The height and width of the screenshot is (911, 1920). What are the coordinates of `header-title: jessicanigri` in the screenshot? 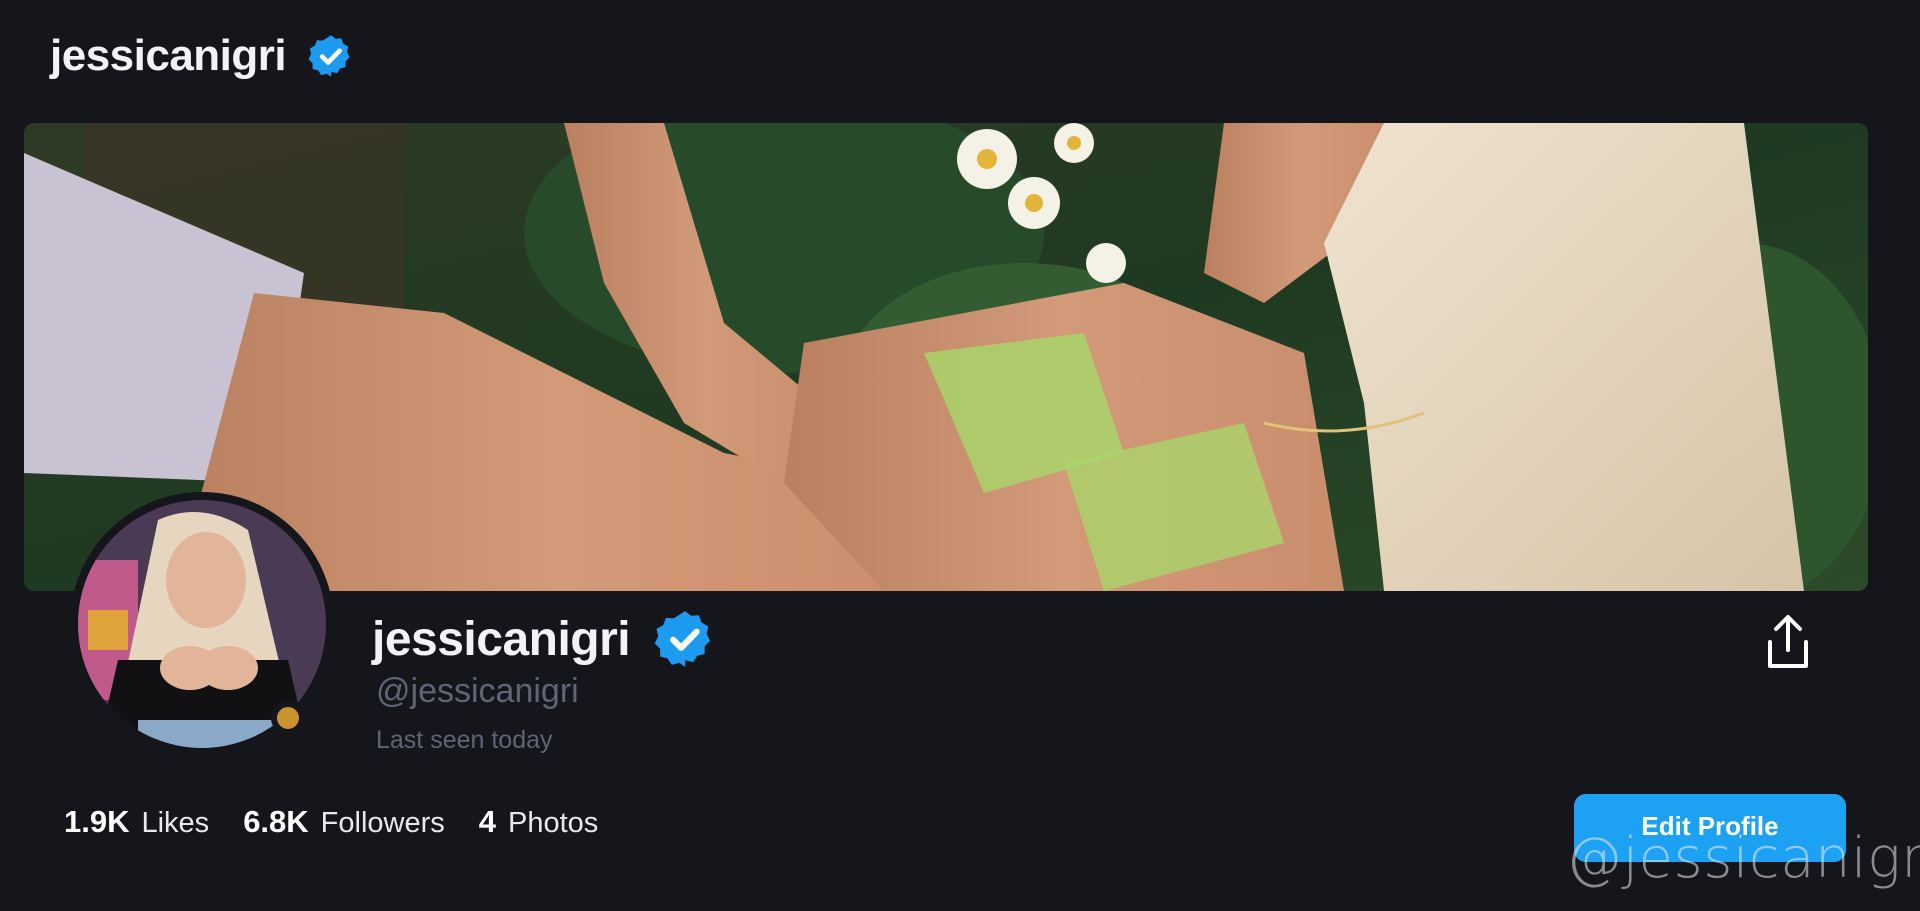 It's located at (168, 55).